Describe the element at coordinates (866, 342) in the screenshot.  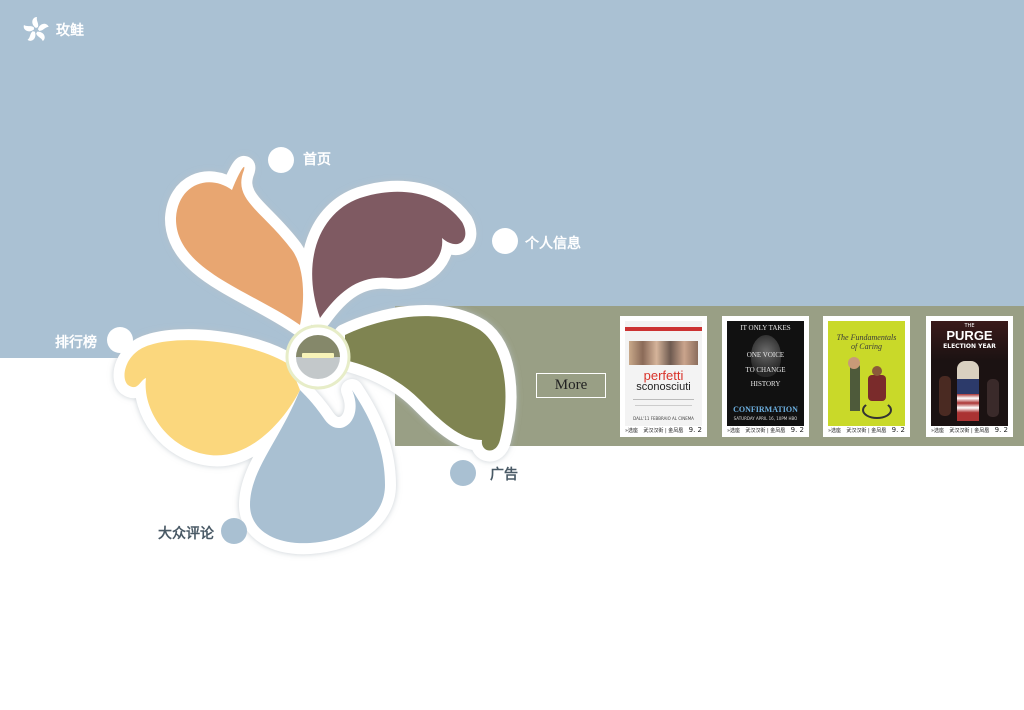
I see `poster-title: The Fundamentals of Caring` at that location.